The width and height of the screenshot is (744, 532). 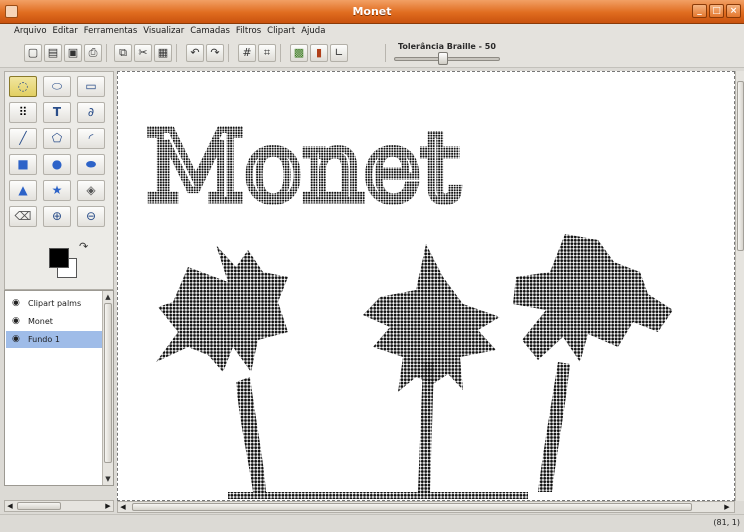 I want to click on star-icon: ★, so click(x=57, y=190).